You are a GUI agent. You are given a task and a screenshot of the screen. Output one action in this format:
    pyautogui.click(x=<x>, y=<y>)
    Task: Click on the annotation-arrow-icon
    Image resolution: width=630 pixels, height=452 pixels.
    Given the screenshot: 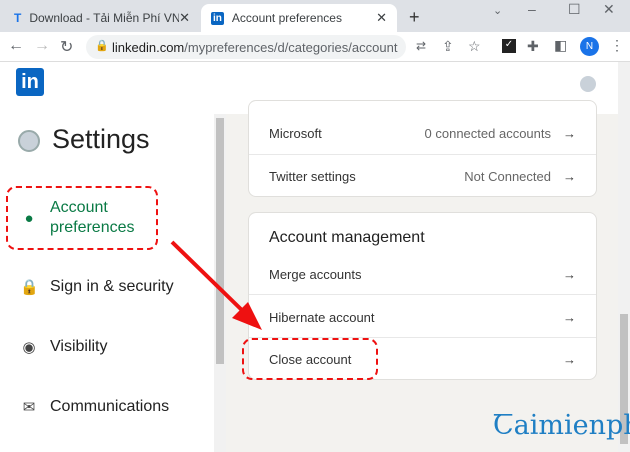 What is the action you would take?
    pyautogui.click(x=216, y=285)
    